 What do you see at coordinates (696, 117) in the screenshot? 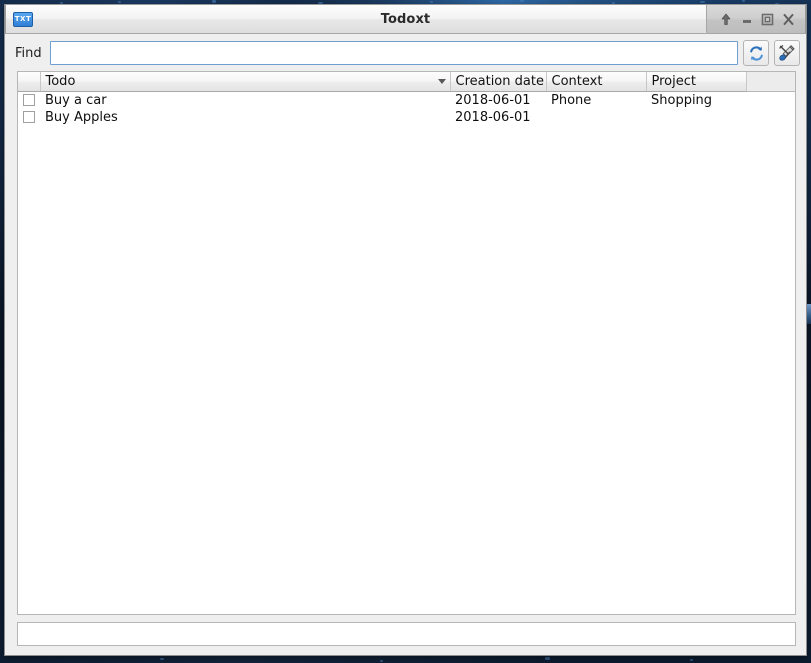
I see `cell-project` at bounding box center [696, 117].